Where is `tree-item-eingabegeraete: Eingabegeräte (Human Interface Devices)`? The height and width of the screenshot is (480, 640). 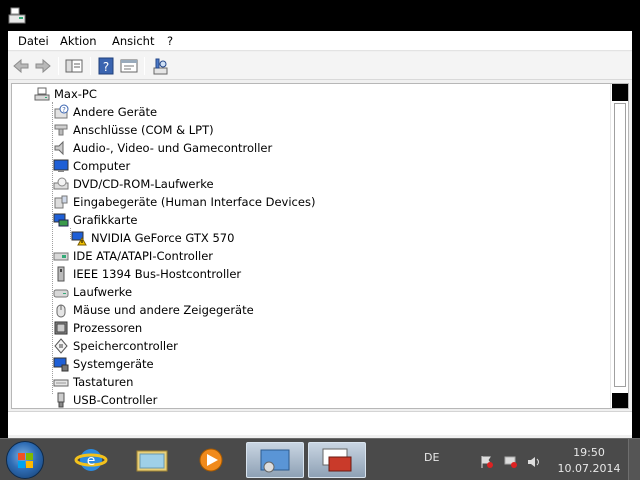
tree-item-eingabegeraete: Eingabegeräte (Human Interface Devices) is located at coordinates (184, 202).